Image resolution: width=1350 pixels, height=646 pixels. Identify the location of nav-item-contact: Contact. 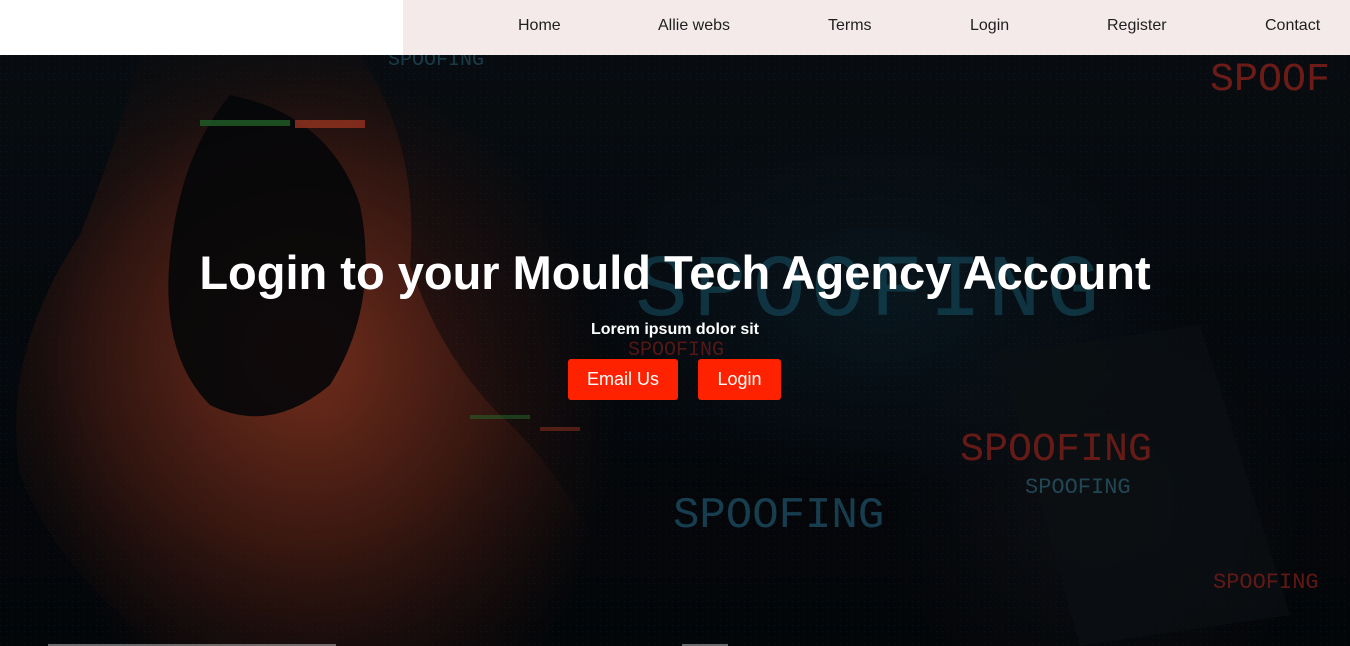
(1292, 26).